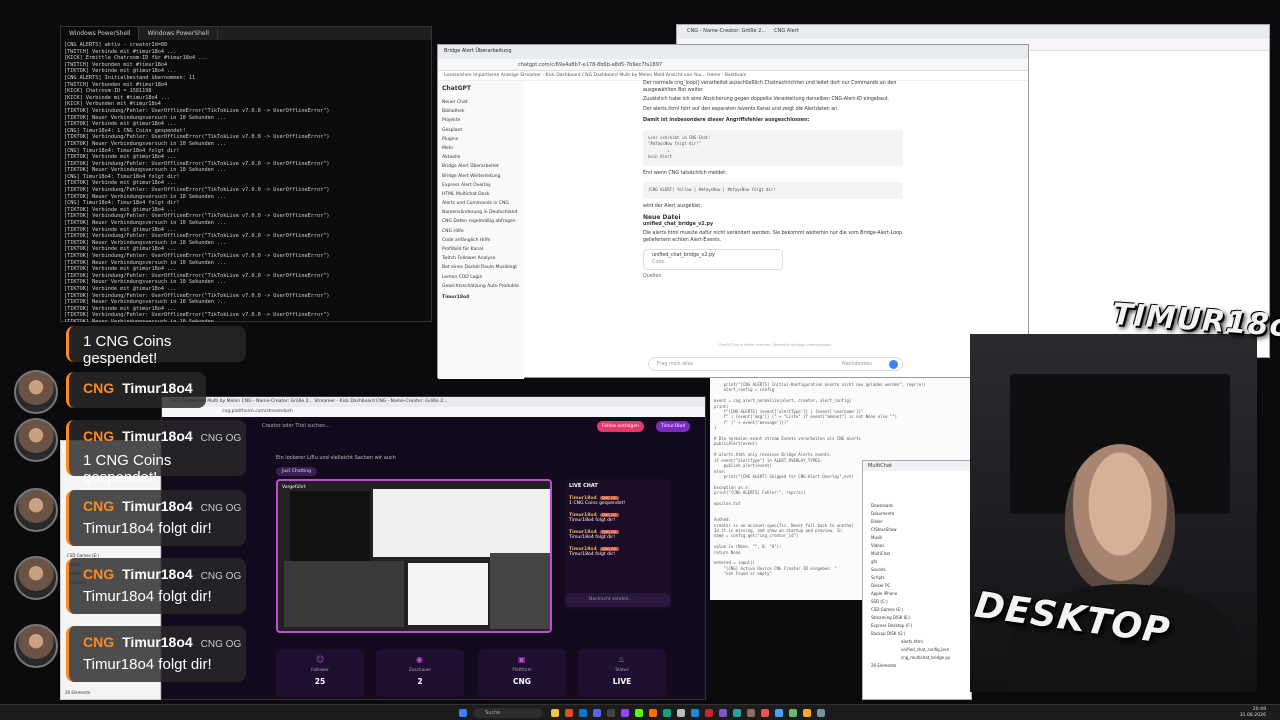  I want to click on sidebar-item: Projekte, so click(481, 120).